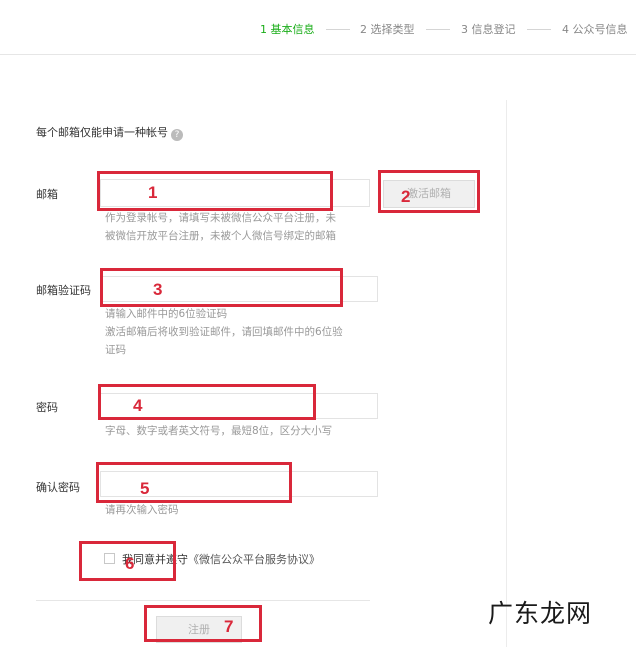 This screenshot has width=636, height=647. Describe the element at coordinates (488, 29) in the screenshot. I see `step-3: 3 信息登记` at that location.